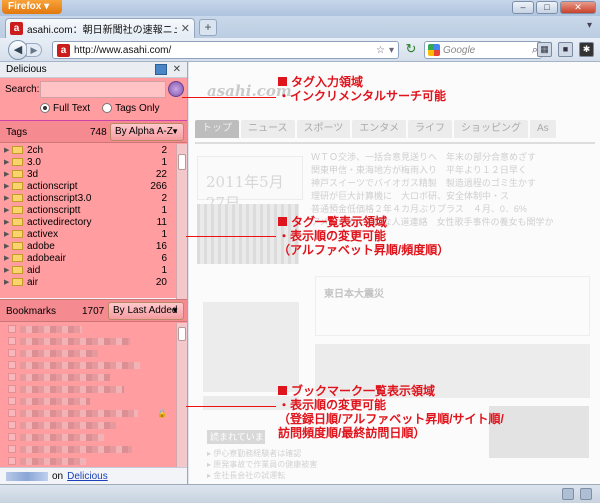 The width and height of the screenshot is (600, 503). Describe the element at coordinates (453, 169) in the screenshot. I see `headline-link: 関東甲信・東海地方が梅雨入り 平年より１２日早く` at that location.